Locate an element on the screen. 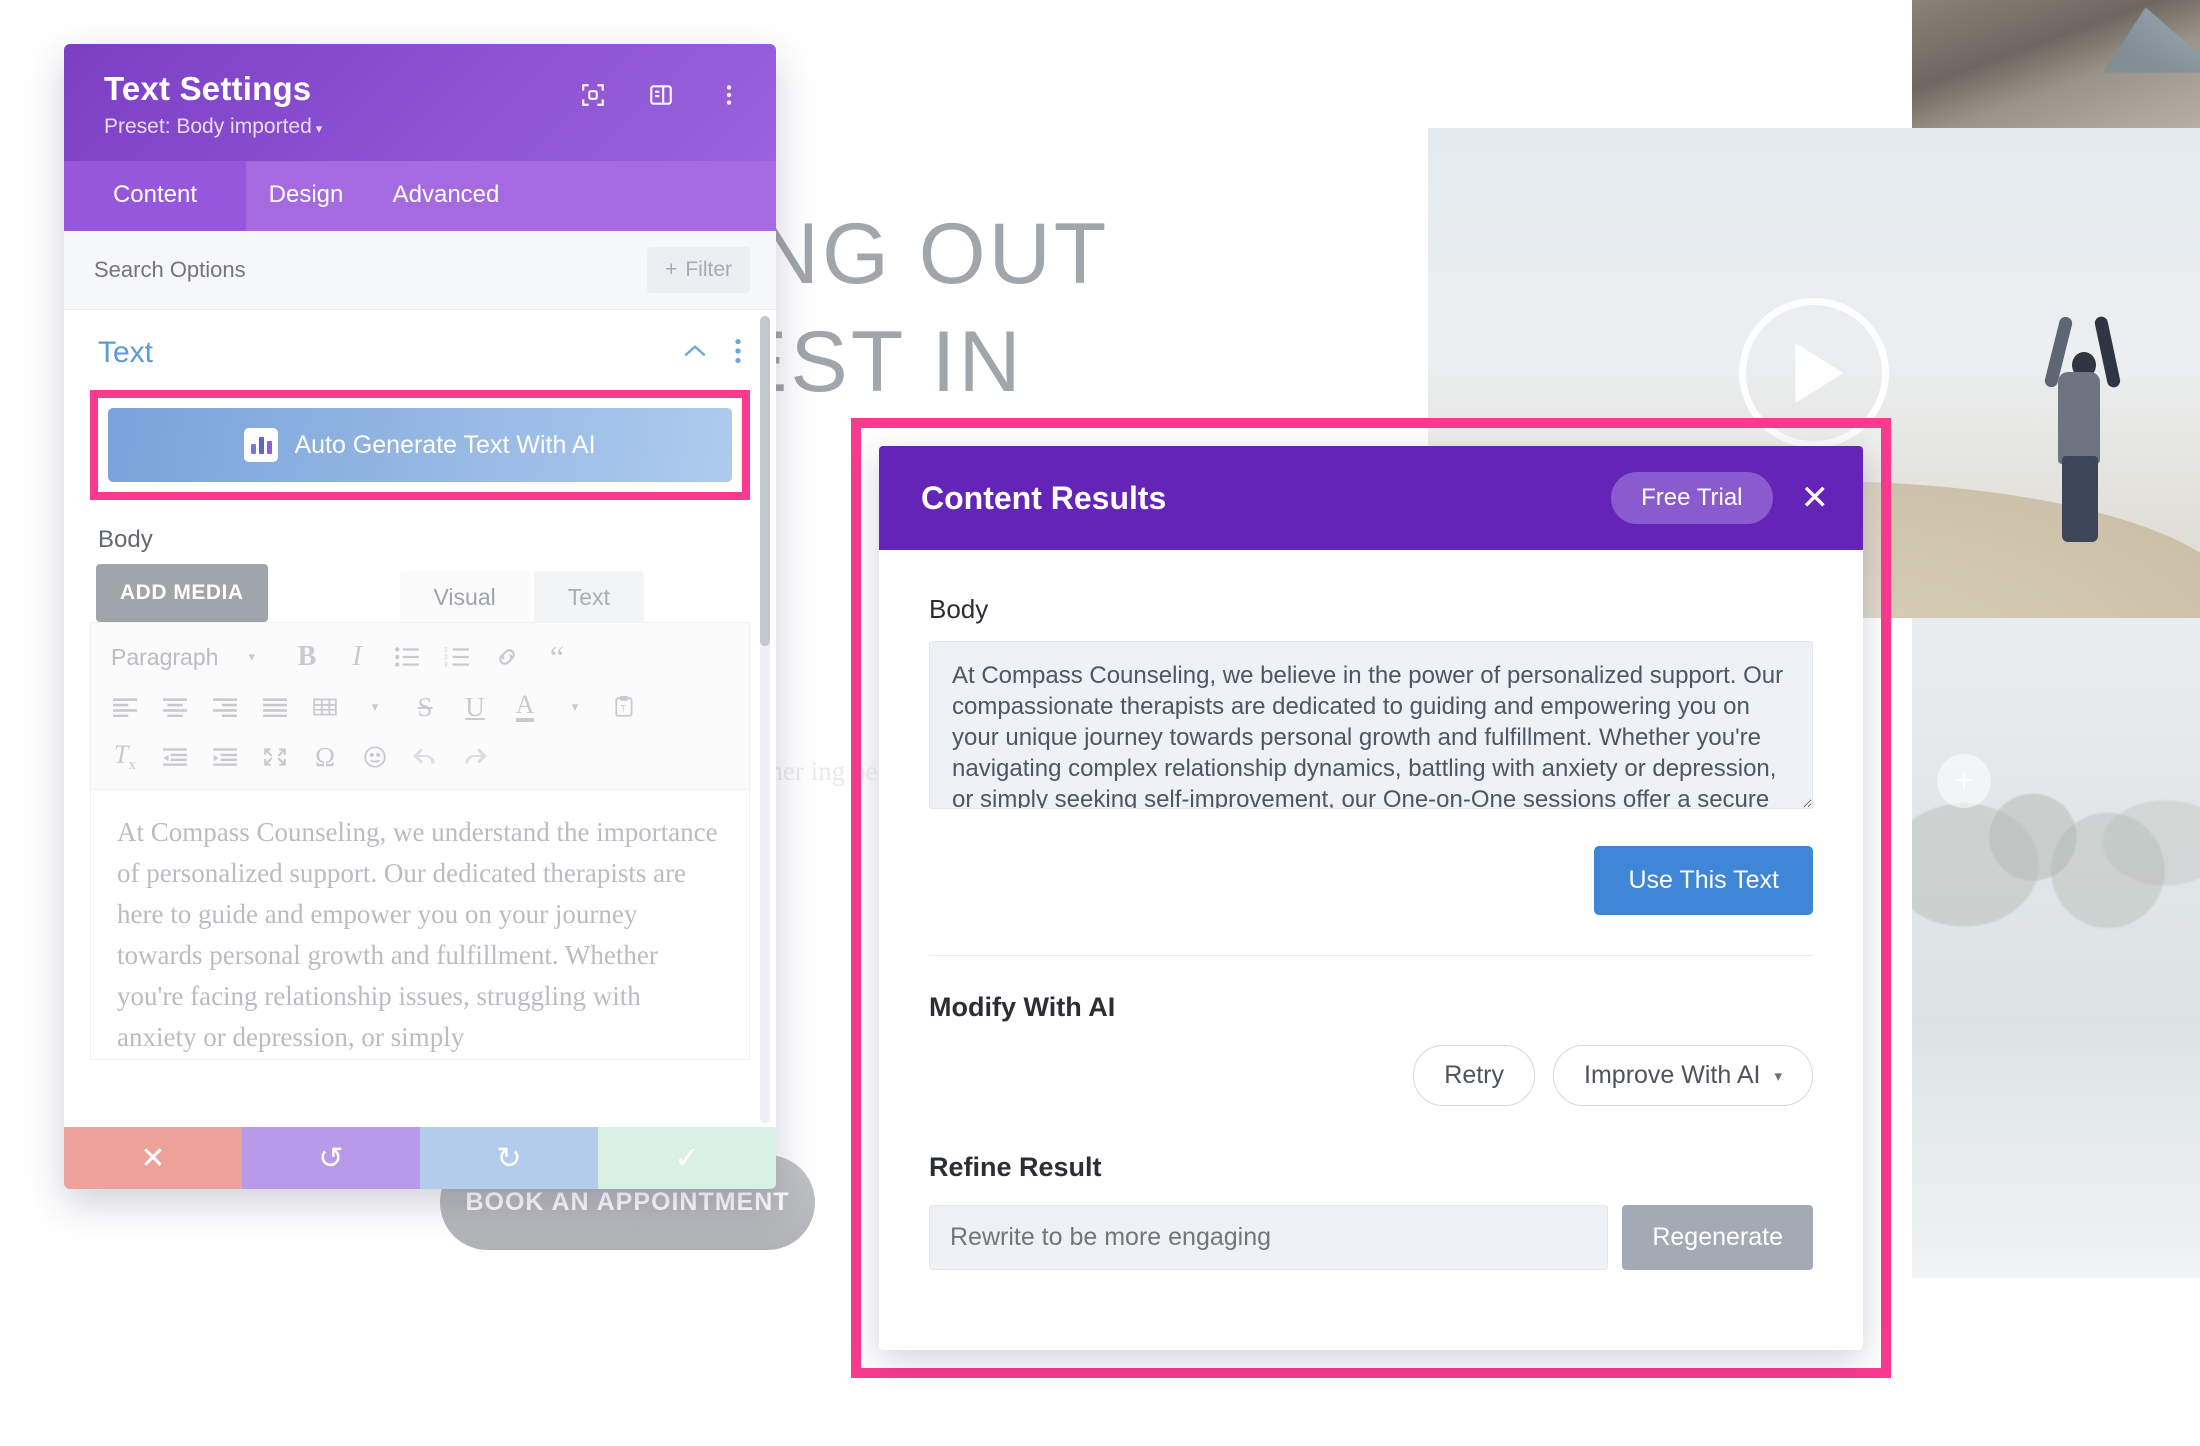 The image size is (2200, 1446). ai-button-highlight: Auto Generate Text With AI is located at coordinates (420, 445).